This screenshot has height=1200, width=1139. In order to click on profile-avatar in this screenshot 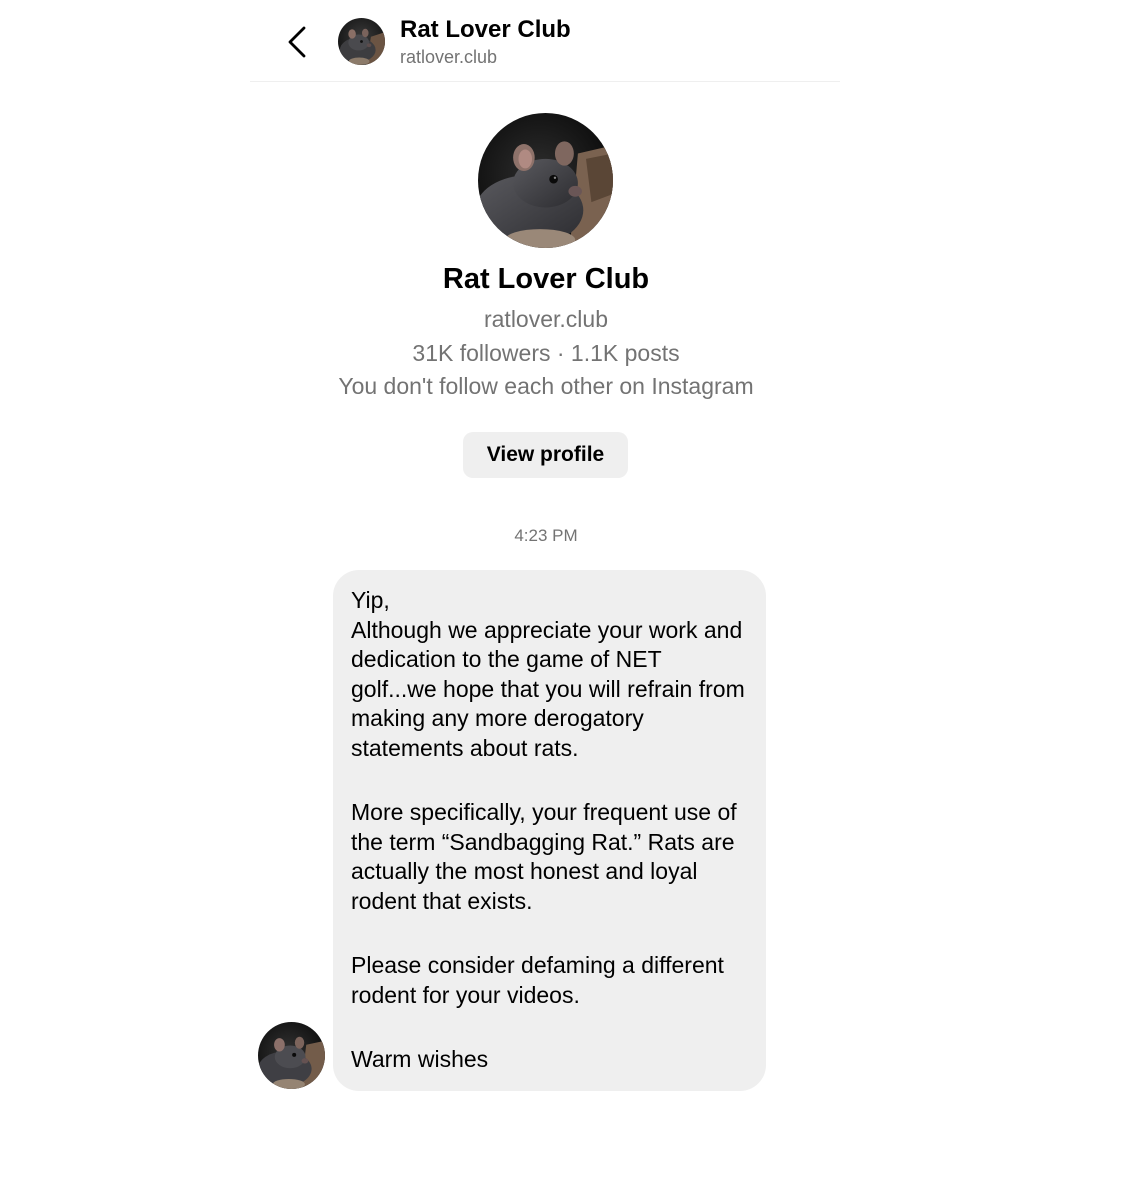, I will do `click(545, 180)`.